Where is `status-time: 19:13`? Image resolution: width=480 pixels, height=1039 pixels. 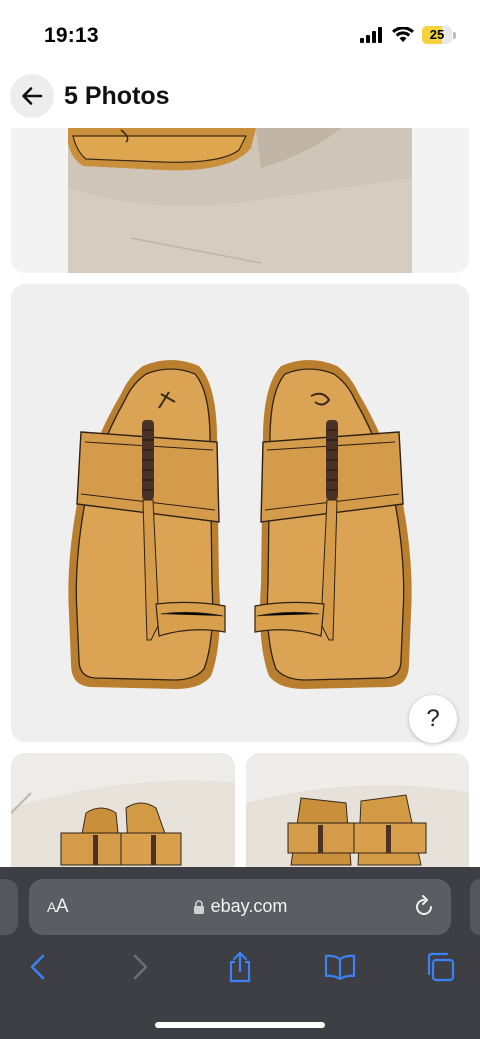 status-time: 19:13 is located at coordinates (71, 35).